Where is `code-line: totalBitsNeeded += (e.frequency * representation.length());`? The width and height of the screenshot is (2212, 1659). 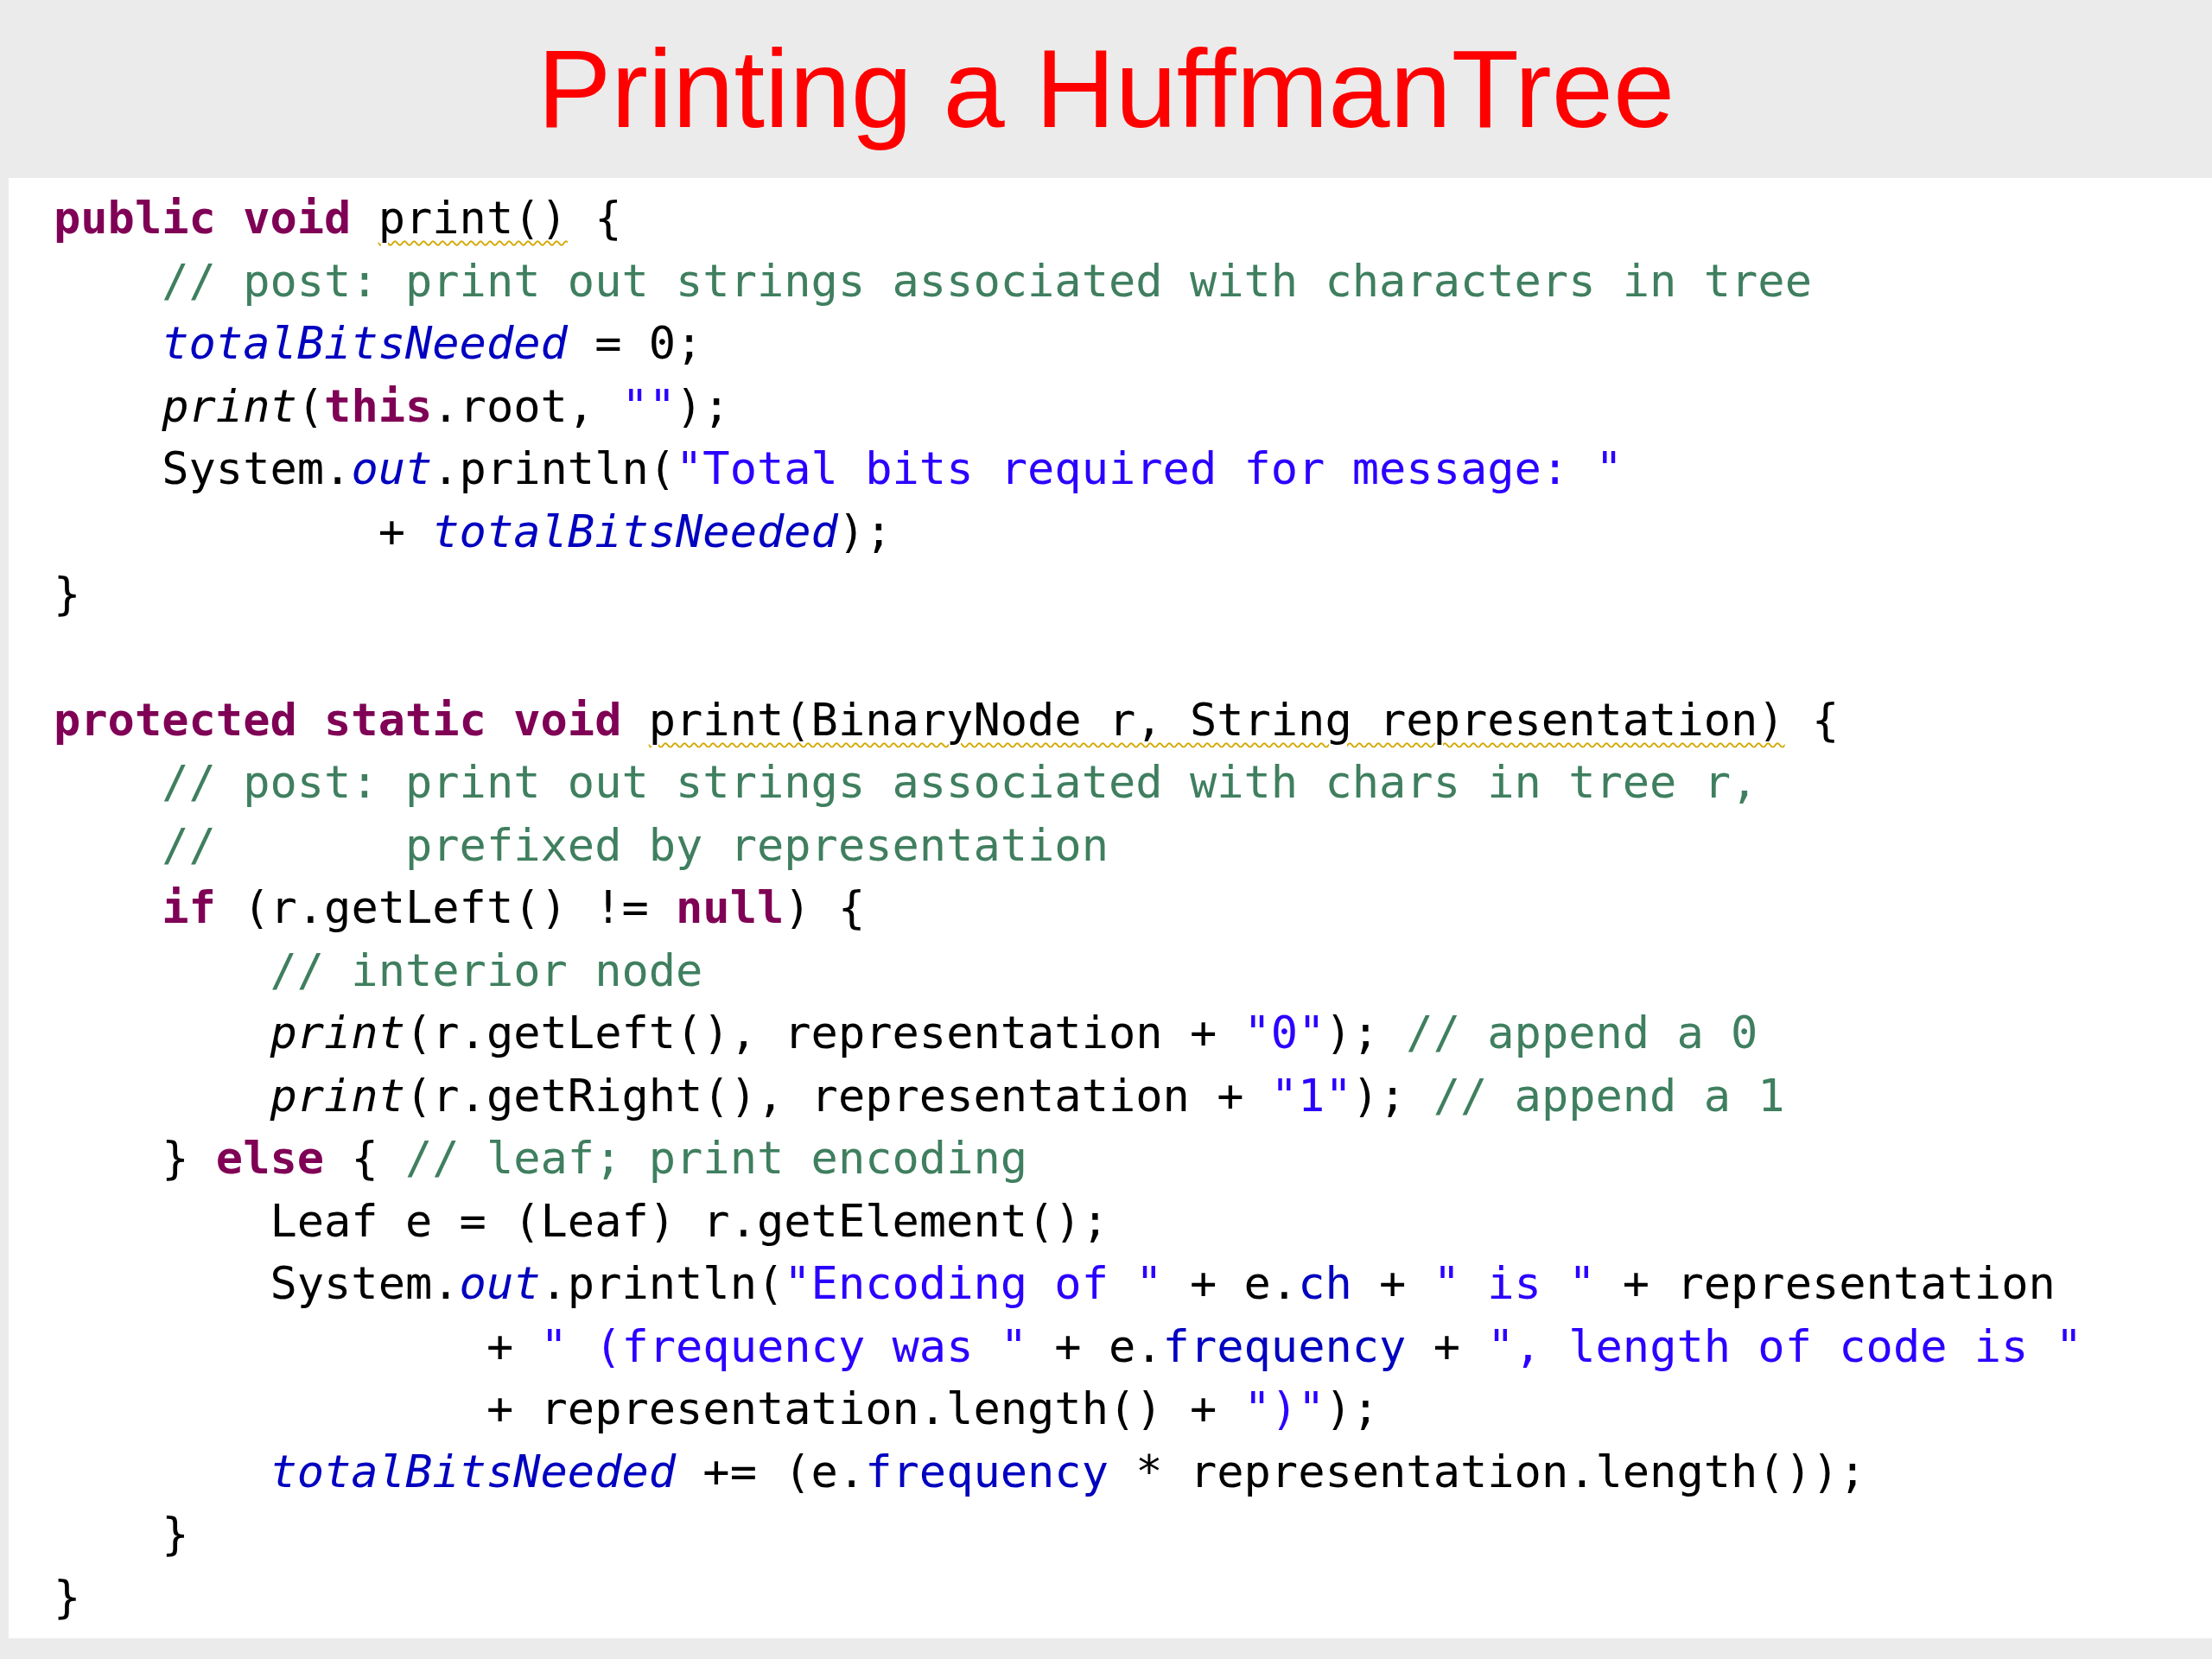
code-line: totalBitsNeeded += (e.frequency * representation.length()); is located at coordinates (1067, 1471).